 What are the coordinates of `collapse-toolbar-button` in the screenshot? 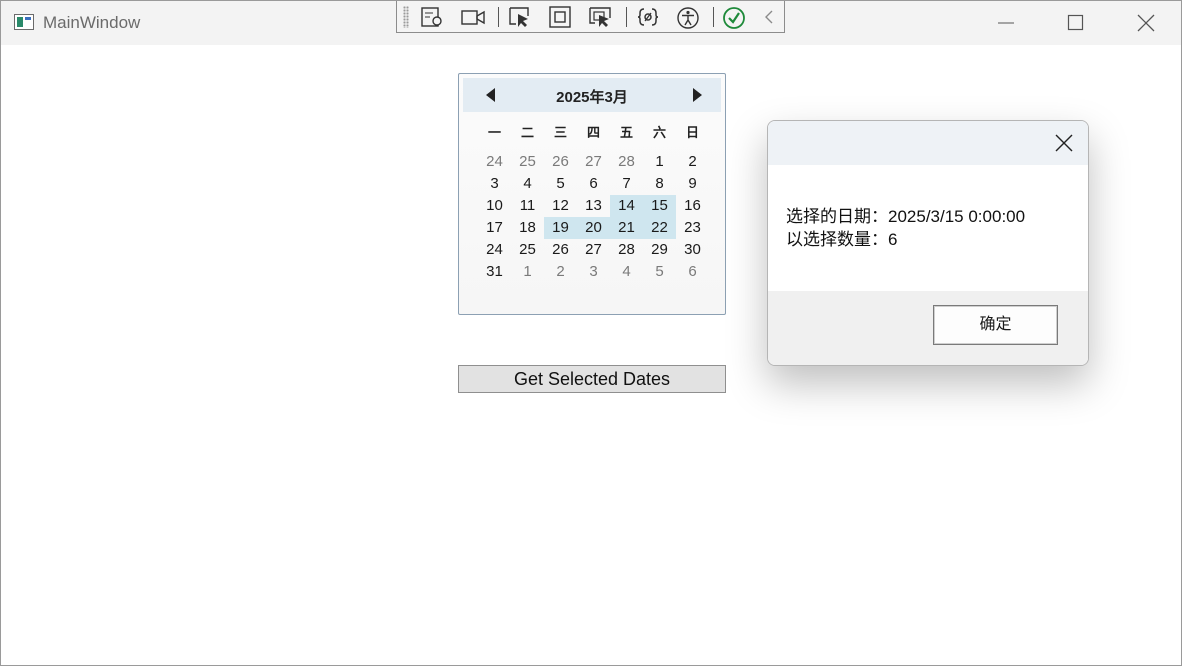 It's located at (772, 17).